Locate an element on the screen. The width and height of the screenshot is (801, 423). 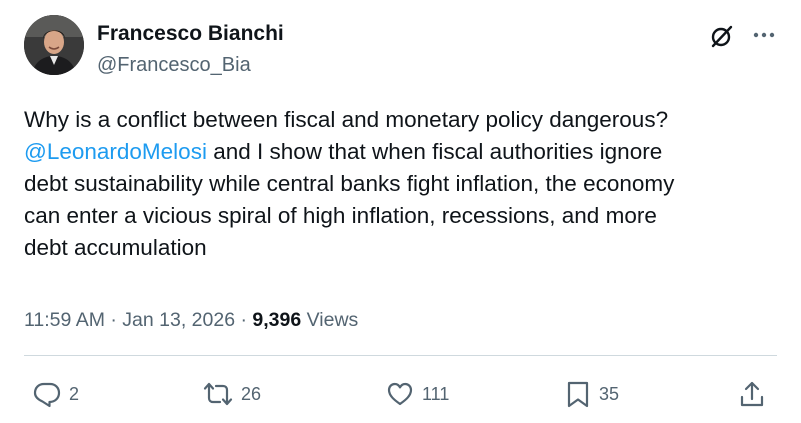
reply-count: 2 is located at coordinates (74, 393).